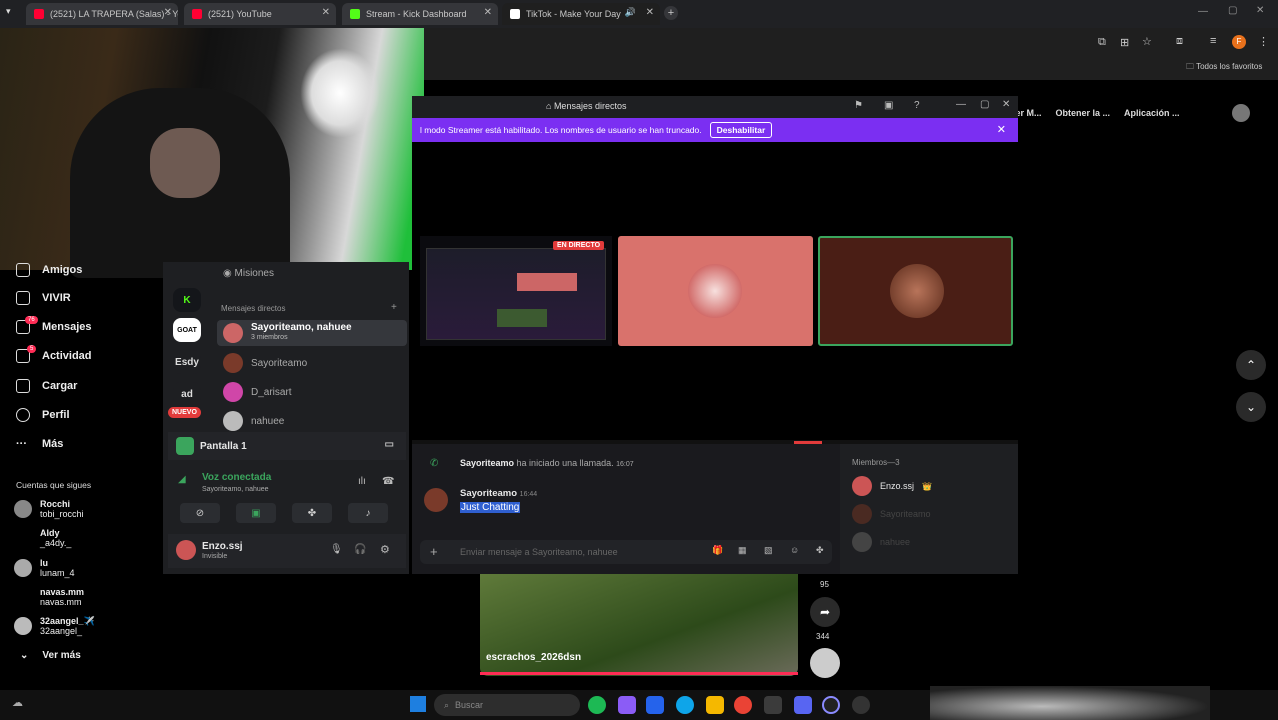 The width and height of the screenshot is (1278, 720). What do you see at coordinates (507, 705) in the screenshot?
I see `taskbar-search: ⌕ Buscar` at bounding box center [507, 705].